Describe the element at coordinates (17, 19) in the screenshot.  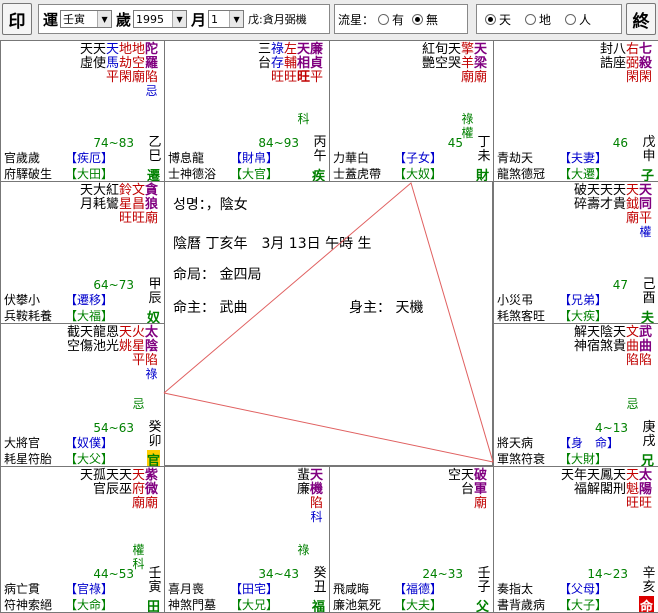
I see `print-button: 印` at that location.